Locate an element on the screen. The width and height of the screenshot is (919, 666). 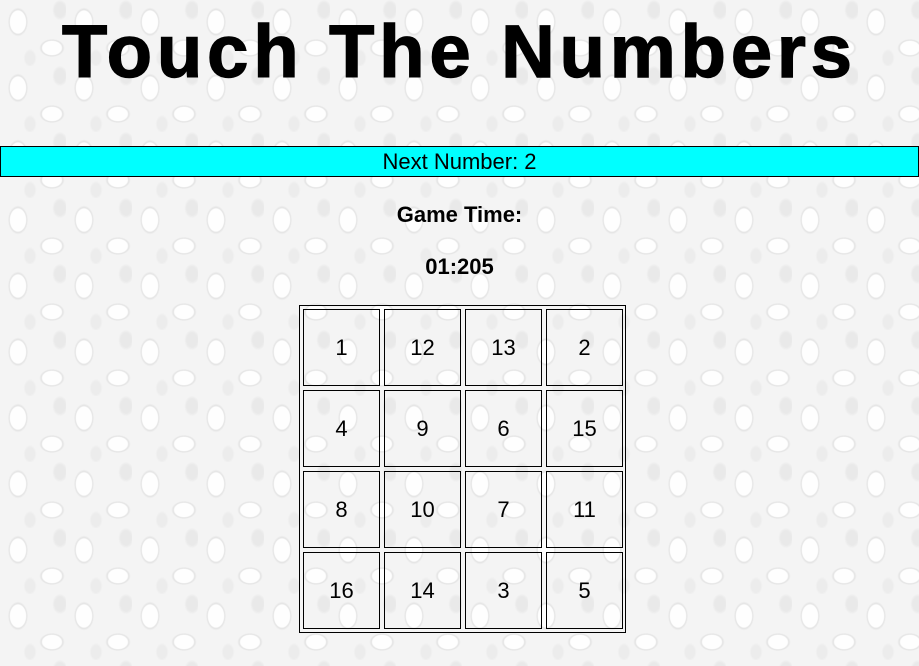
number-cell: 9 is located at coordinates (422, 428).